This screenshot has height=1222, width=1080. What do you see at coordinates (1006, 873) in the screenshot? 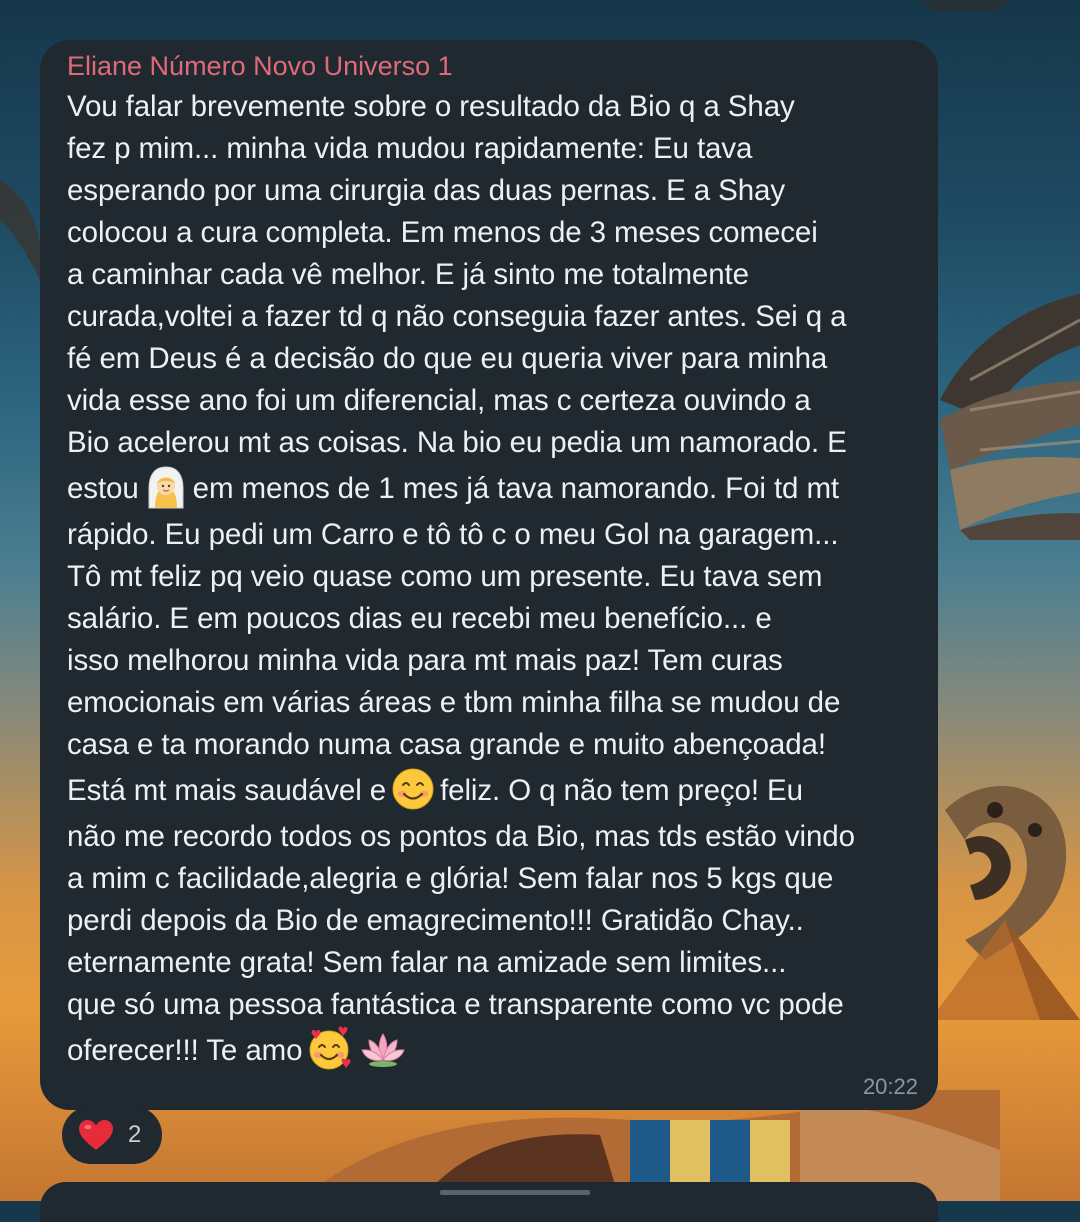
I see `serpent-decoration` at bounding box center [1006, 873].